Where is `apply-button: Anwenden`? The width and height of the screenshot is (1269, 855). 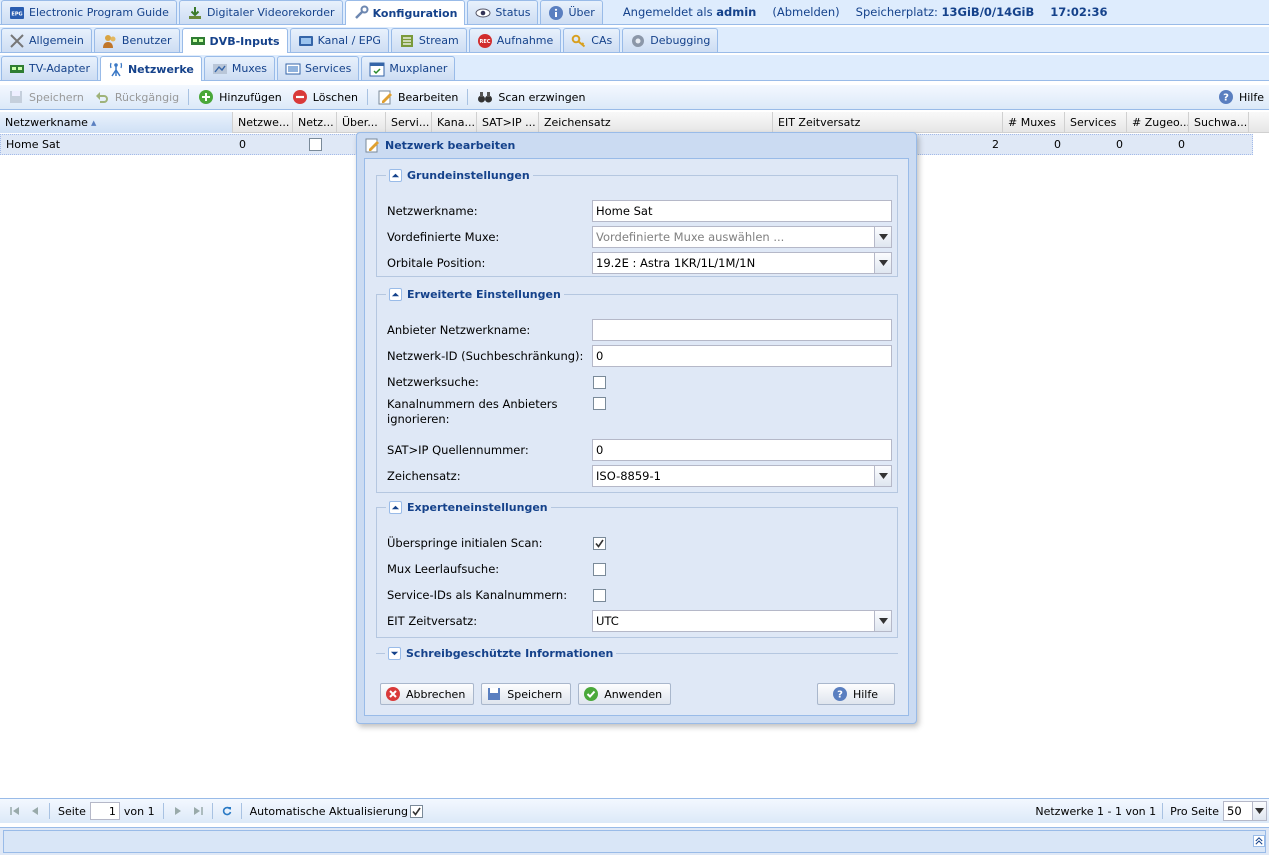 apply-button: Anwenden is located at coordinates (625, 694).